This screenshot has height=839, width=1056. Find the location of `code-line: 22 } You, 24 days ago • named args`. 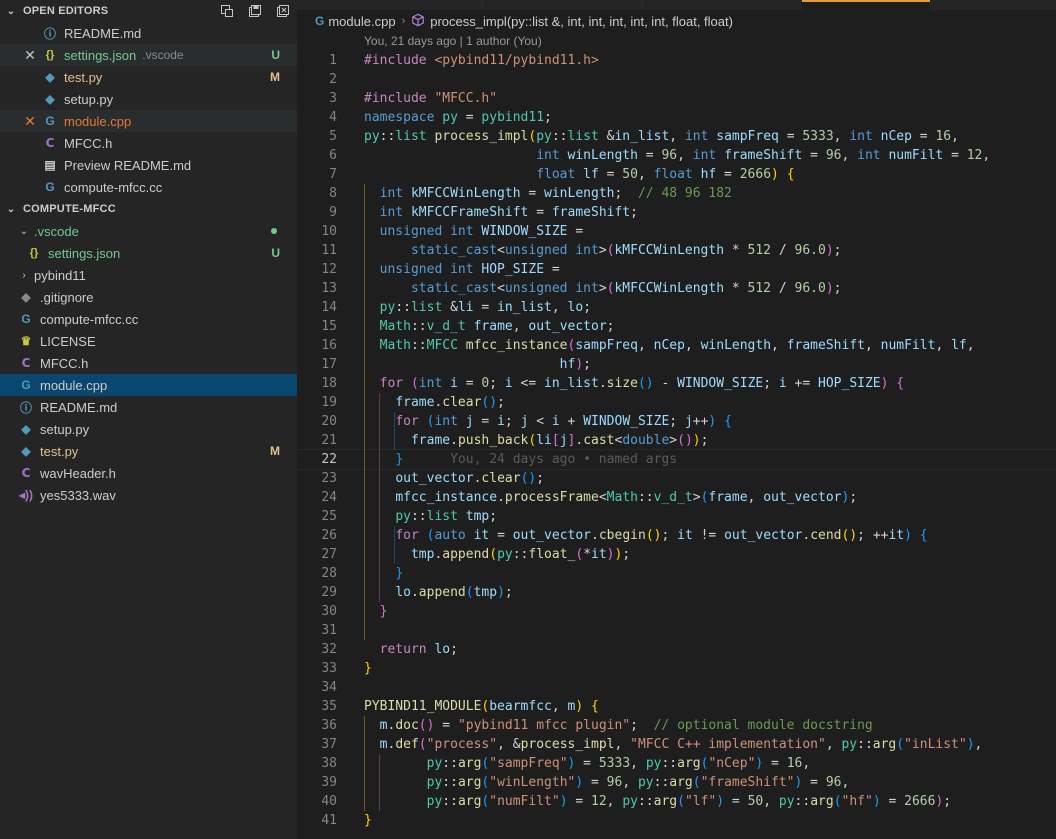

code-line: 22 } You, 24 days ago • named args is located at coordinates (676, 459).